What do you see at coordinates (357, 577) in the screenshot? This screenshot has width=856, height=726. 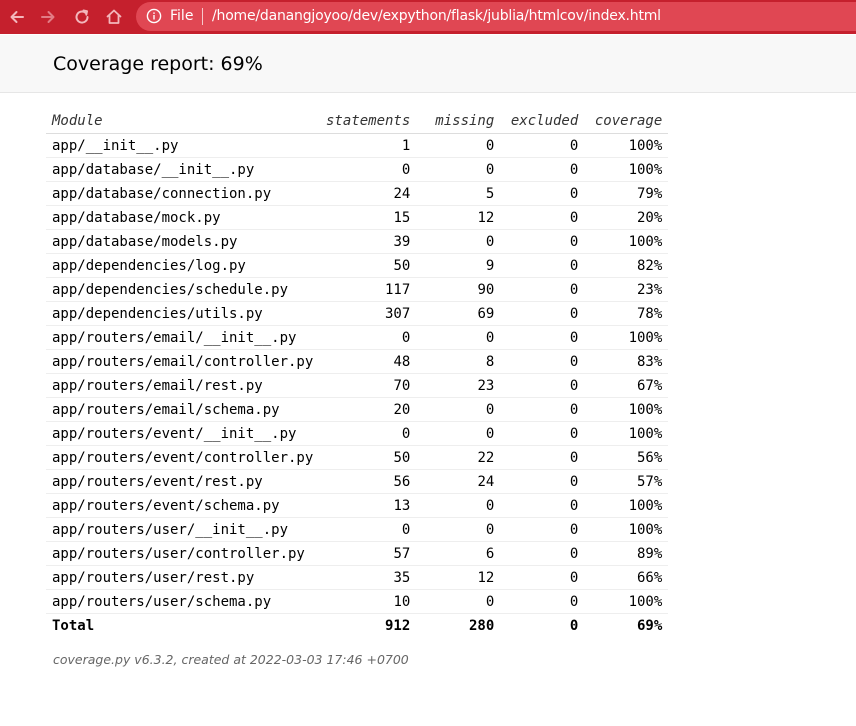 I see `table-row: app/routers/user/rest.py 35 12 0 66%` at bounding box center [357, 577].